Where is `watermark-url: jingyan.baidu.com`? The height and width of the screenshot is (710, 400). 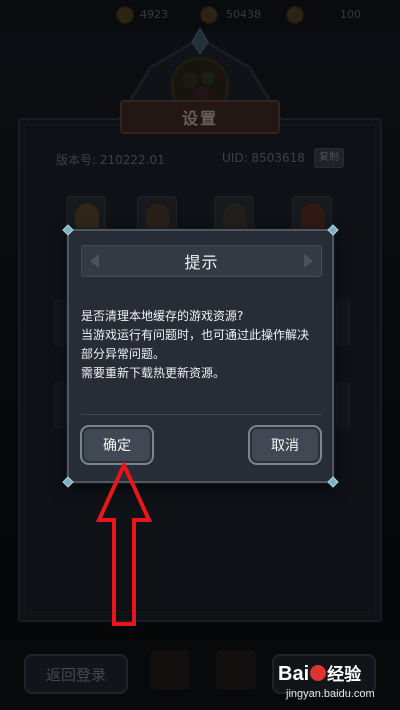 watermark-url: jingyan.baidu.com is located at coordinates (330, 694).